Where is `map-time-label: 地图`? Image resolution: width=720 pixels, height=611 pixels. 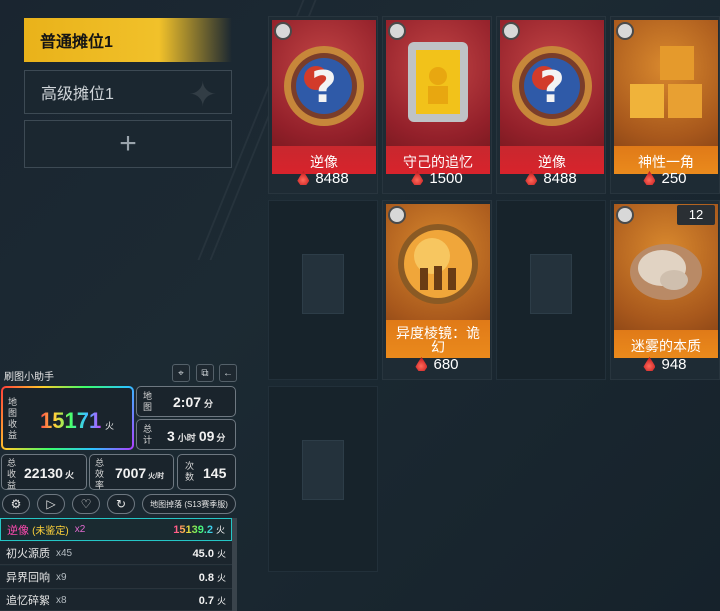 map-time-label: 地图 is located at coordinates (148, 401).